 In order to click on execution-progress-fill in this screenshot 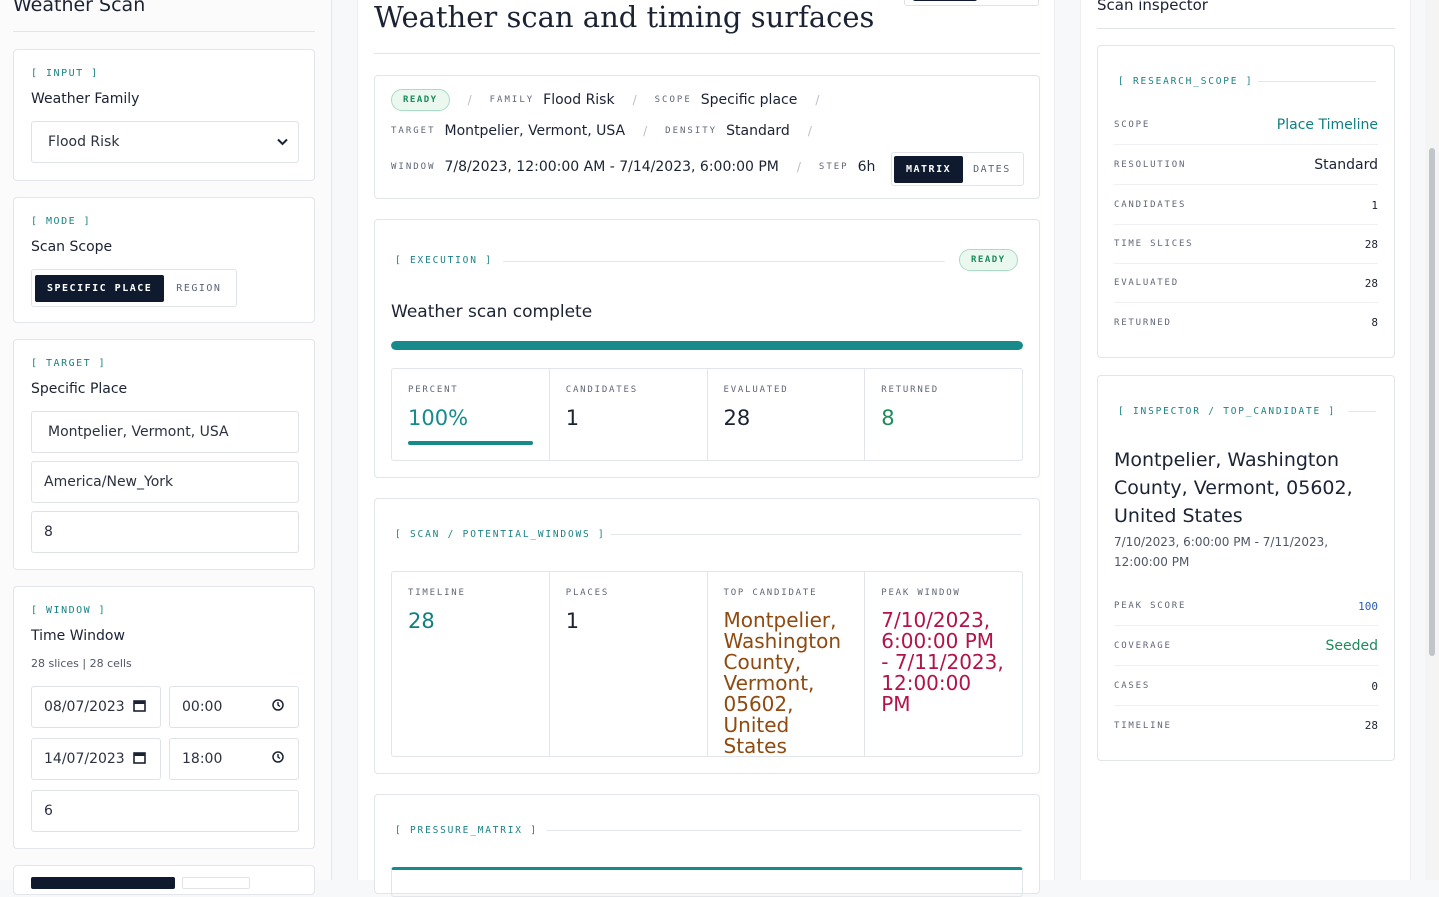, I will do `click(707, 345)`.